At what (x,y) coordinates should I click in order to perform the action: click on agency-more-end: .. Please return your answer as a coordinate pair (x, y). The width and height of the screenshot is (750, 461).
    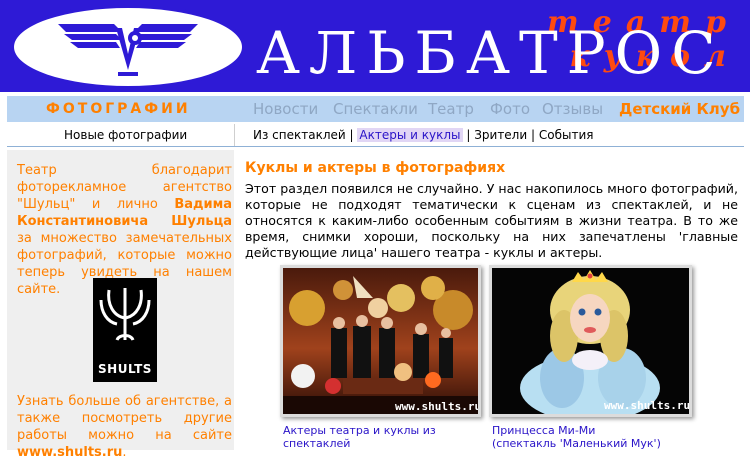
    Looking at the image, I should click on (124, 452).